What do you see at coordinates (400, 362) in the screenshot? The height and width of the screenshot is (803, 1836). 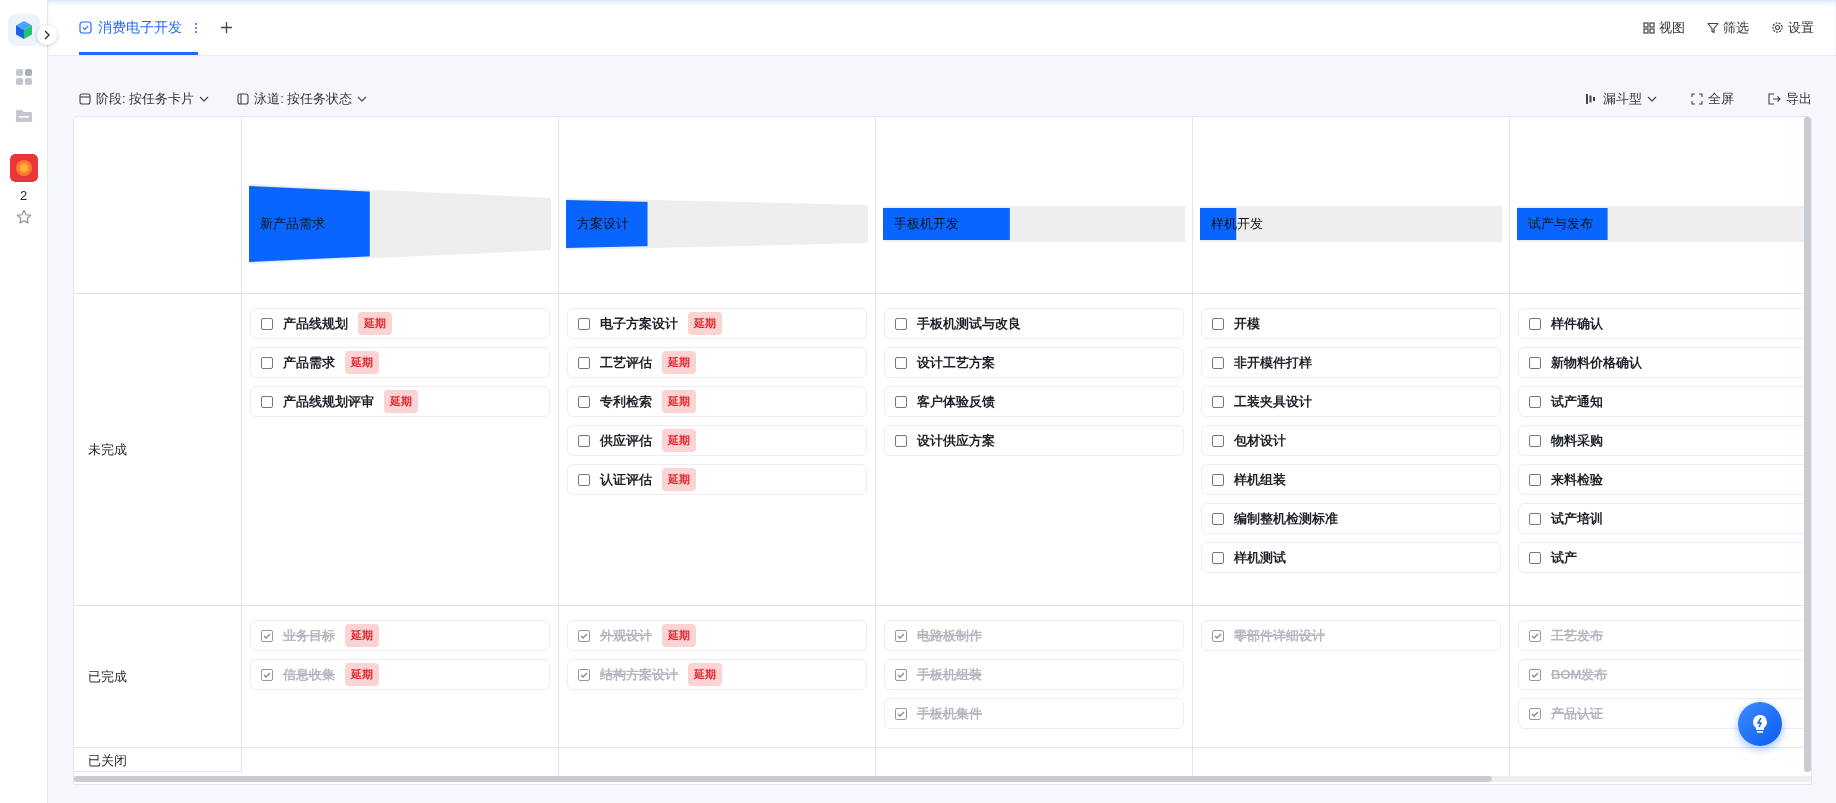 I see `task-card: 产品需求 延期` at bounding box center [400, 362].